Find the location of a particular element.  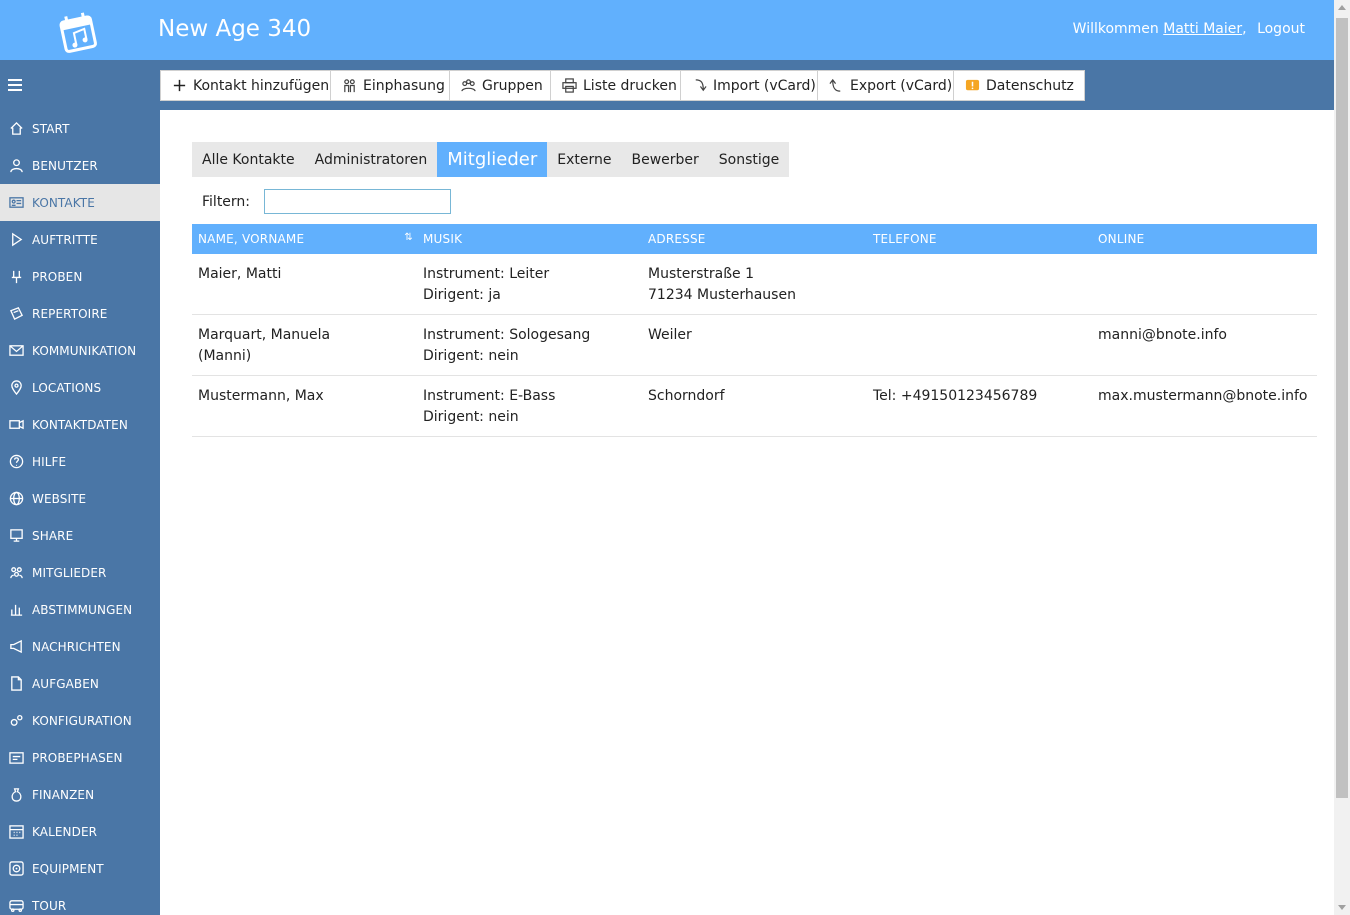

cell-online: manni@bnote.info is located at coordinates (1204, 345).